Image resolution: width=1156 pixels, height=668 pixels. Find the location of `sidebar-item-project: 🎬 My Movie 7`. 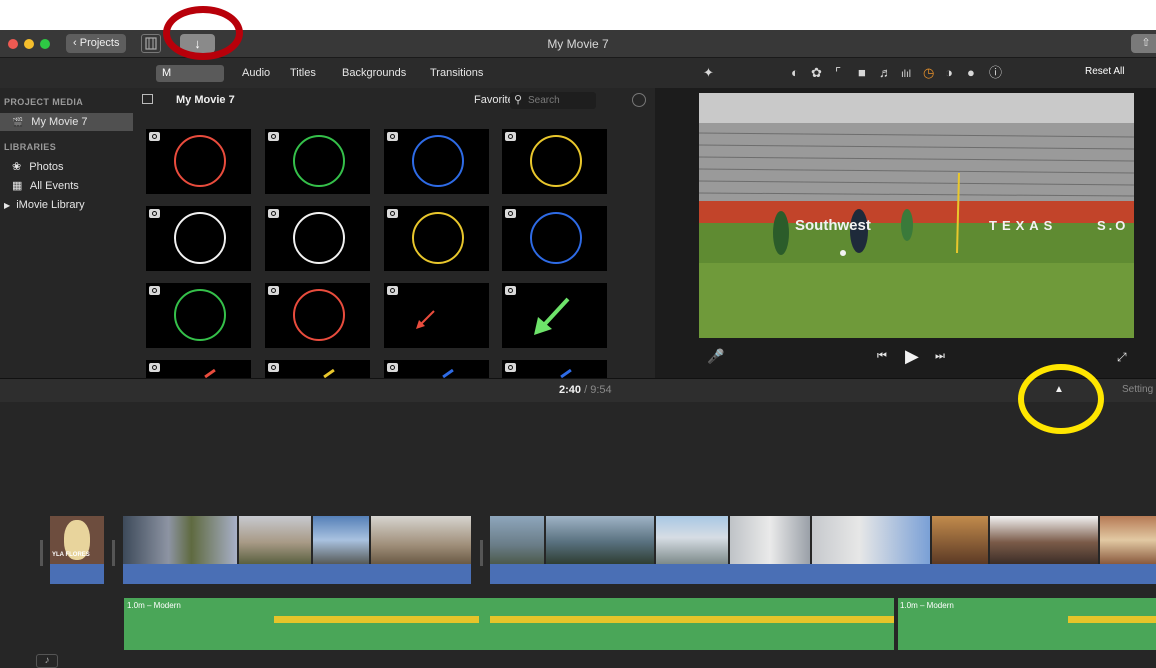

sidebar-item-project: 🎬 My Movie 7 is located at coordinates (66, 122).